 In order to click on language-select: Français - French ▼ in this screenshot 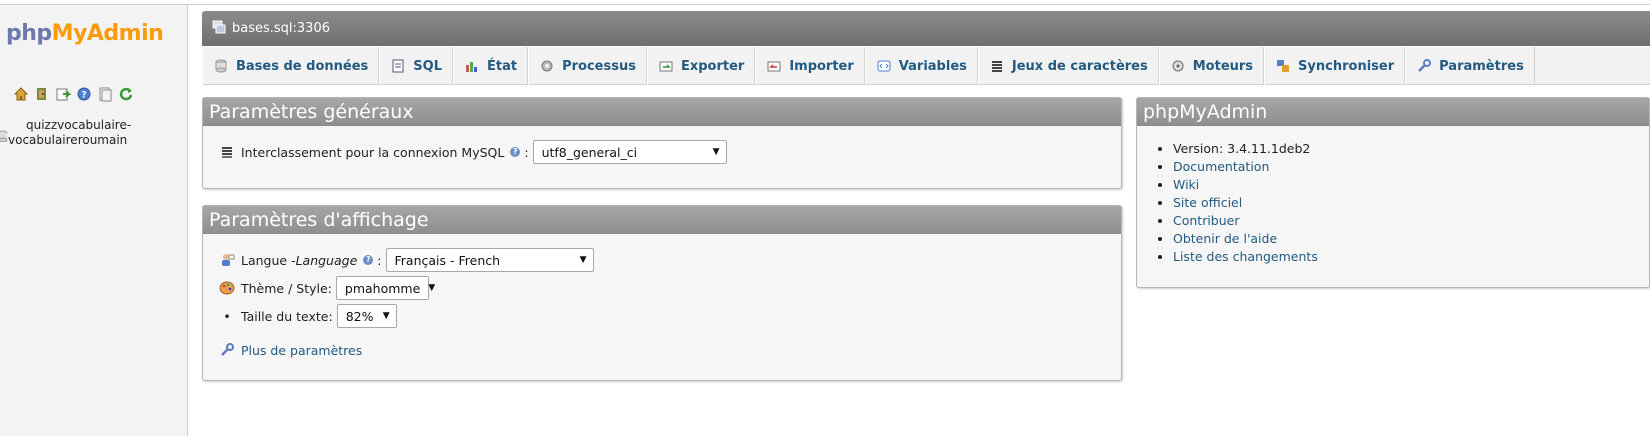, I will do `click(489, 260)`.